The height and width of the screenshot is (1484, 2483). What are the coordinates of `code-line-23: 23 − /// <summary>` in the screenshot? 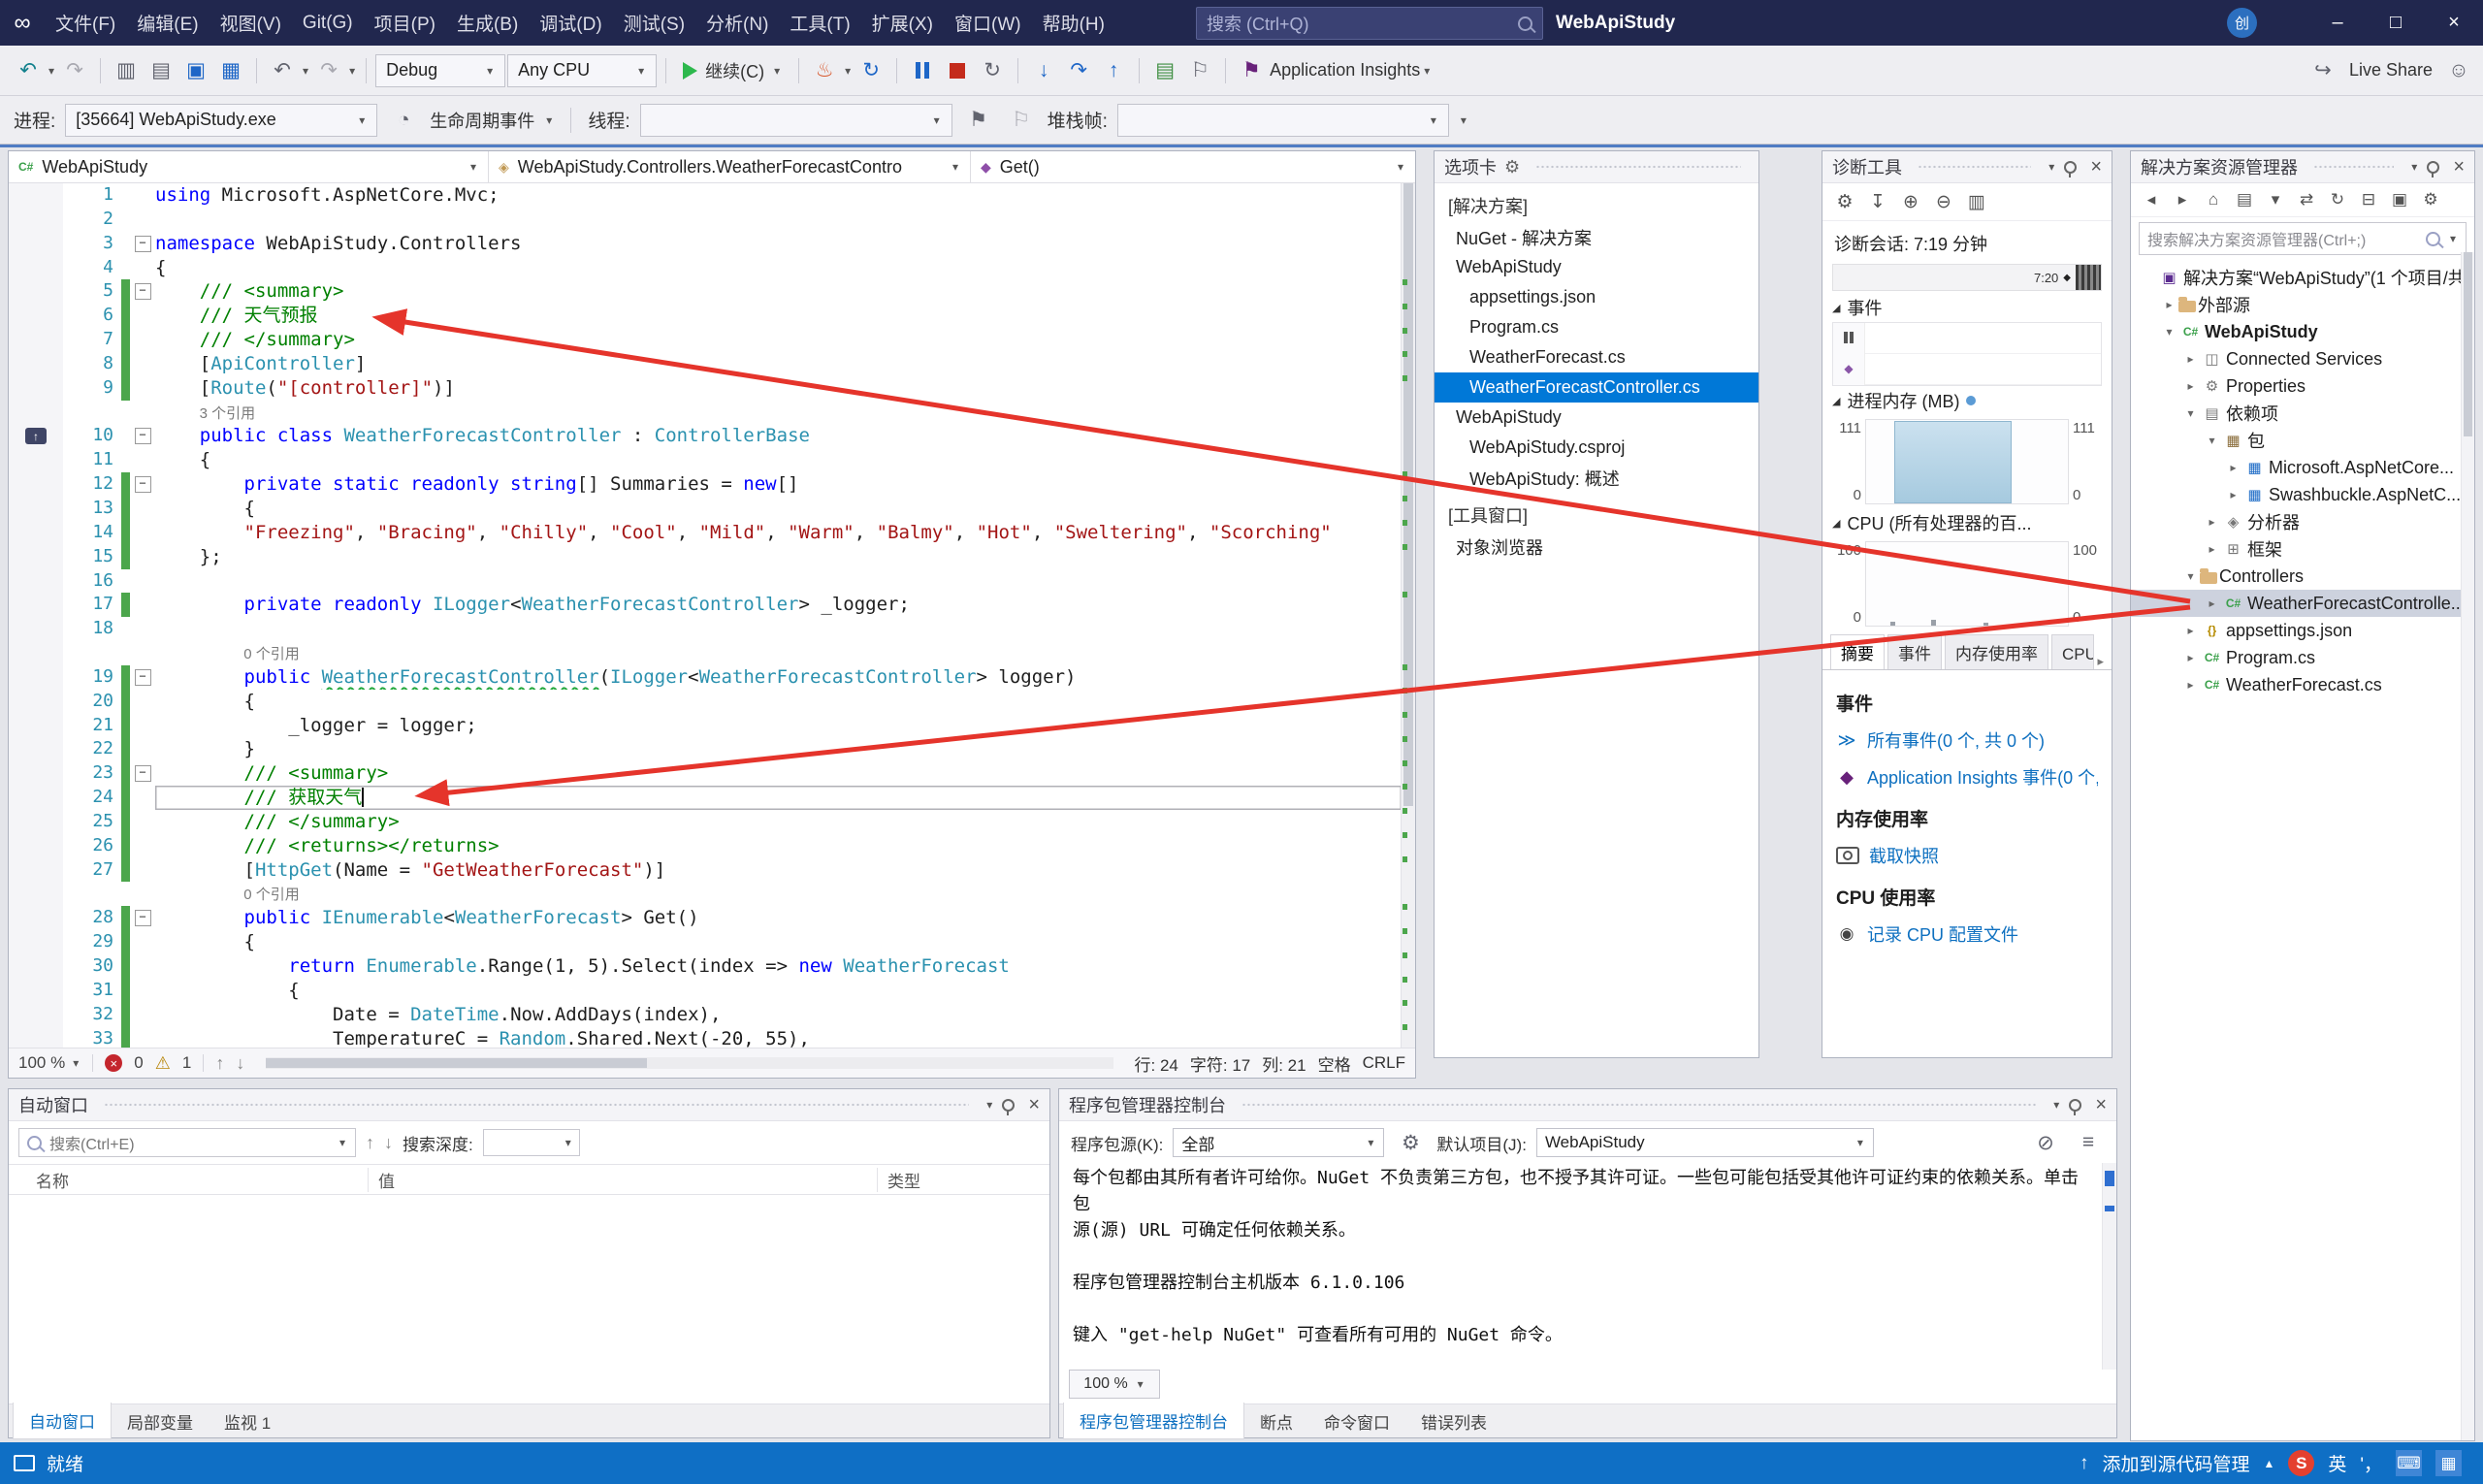 It's located at (706, 774).